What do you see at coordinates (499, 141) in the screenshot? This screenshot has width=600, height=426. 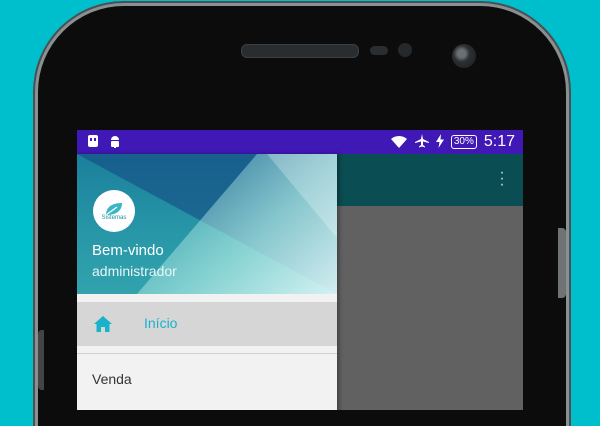 I see `status-clock: 5:17` at bounding box center [499, 141].